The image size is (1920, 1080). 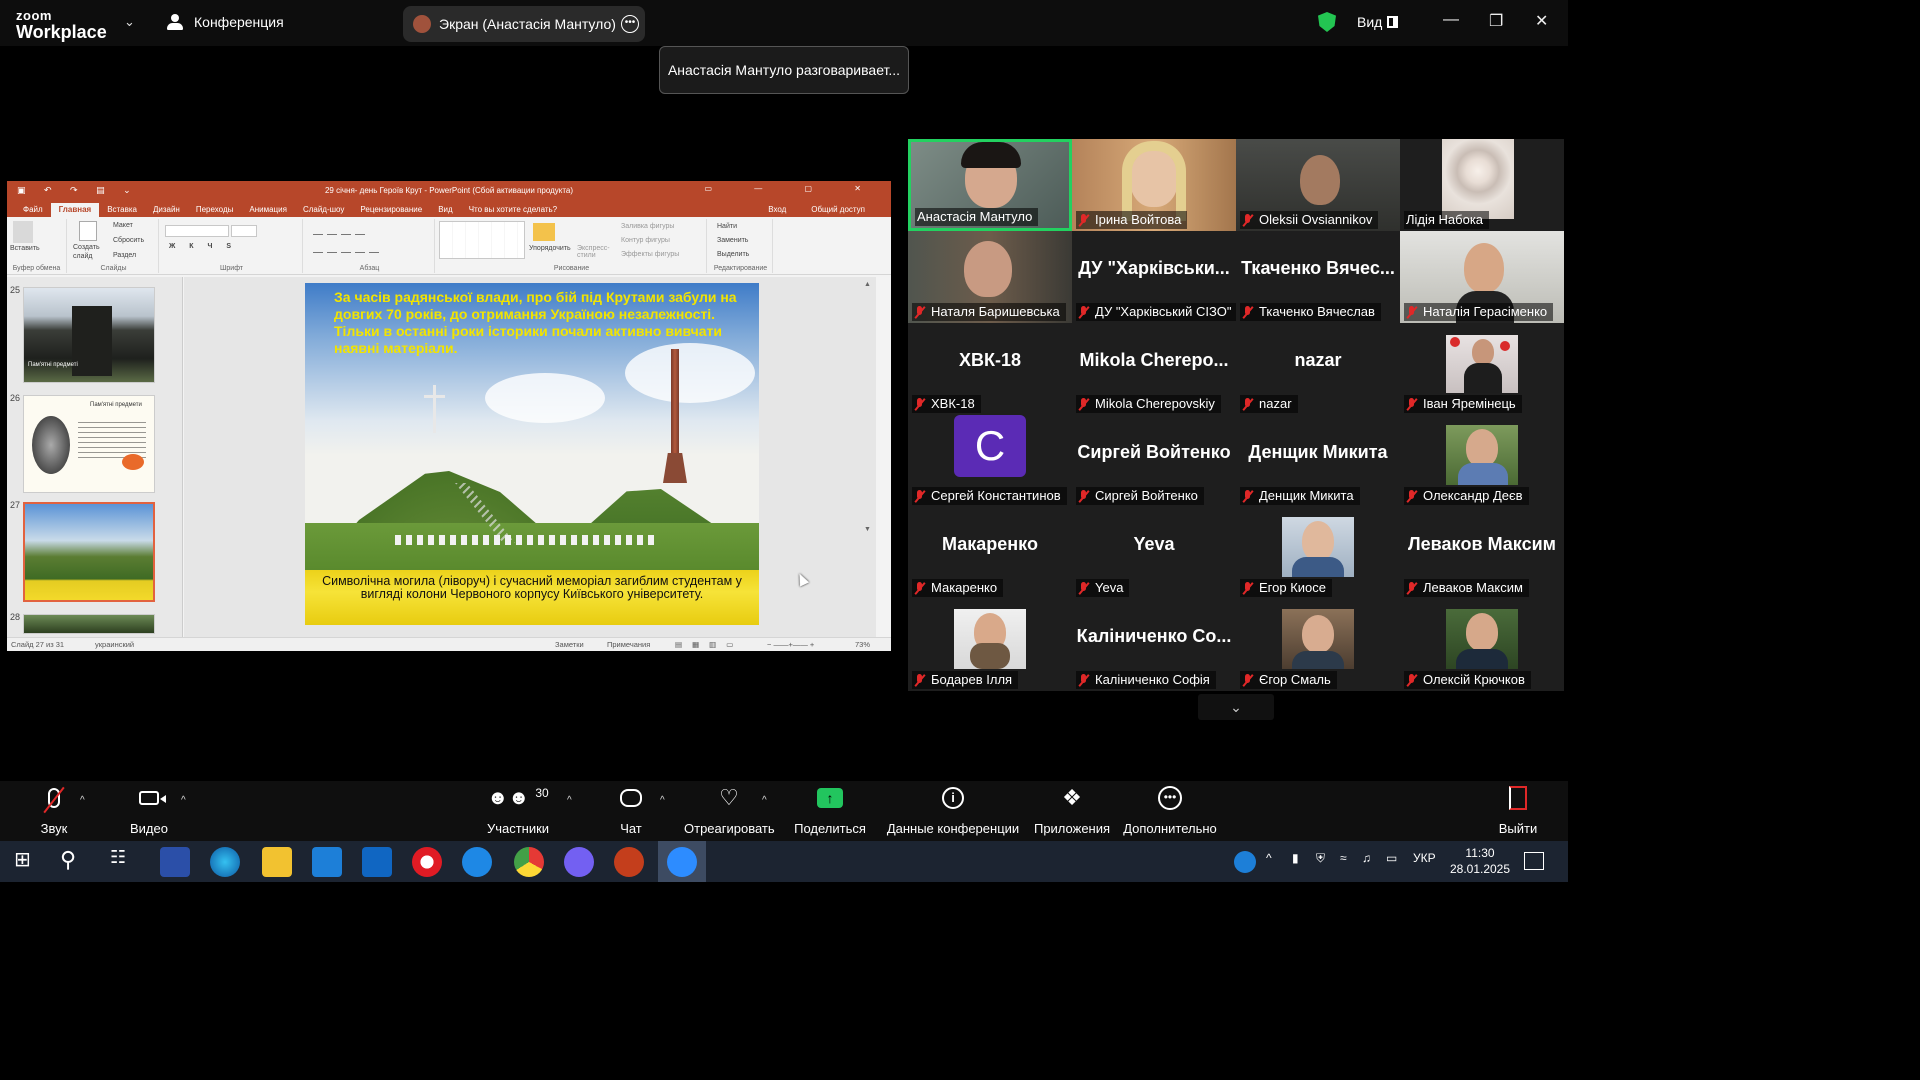 I want to click on participant-tile: Yeva Yeva, so click(x=1154, y=553).